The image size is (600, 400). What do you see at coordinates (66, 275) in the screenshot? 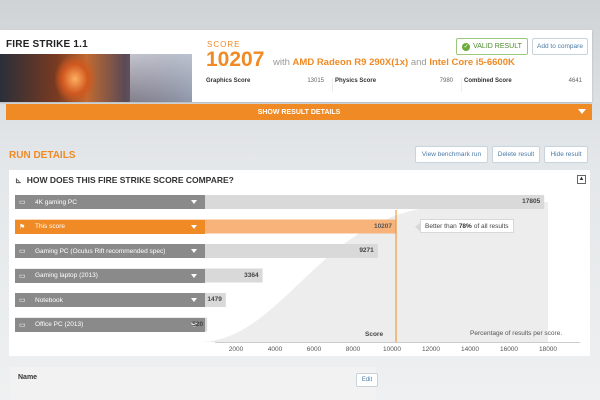
I see `compare-row-text: Gaming laptop (2013)` at bounding box center [66, 275].